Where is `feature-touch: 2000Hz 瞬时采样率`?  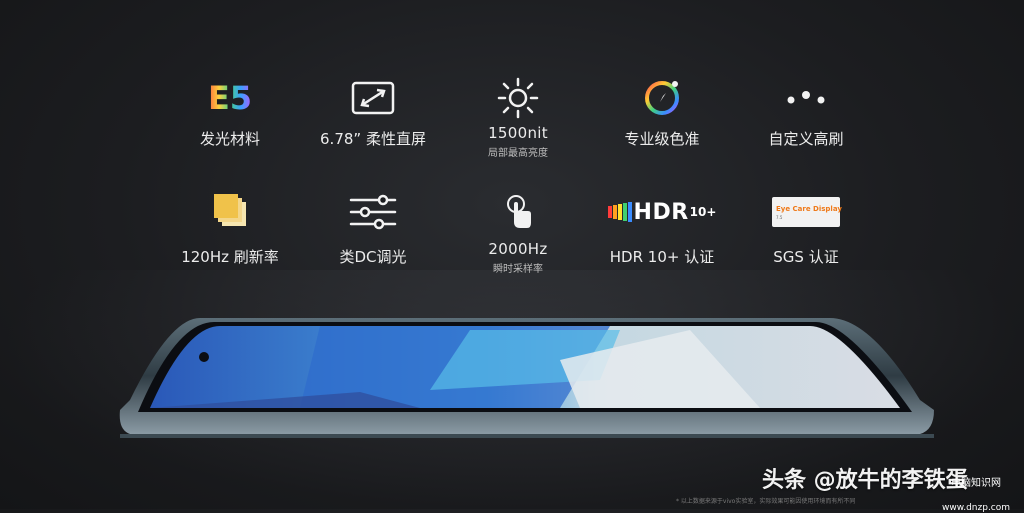 feature-touch: 2000Hz 瞬时采样率 is located at coordinates (518, 233).